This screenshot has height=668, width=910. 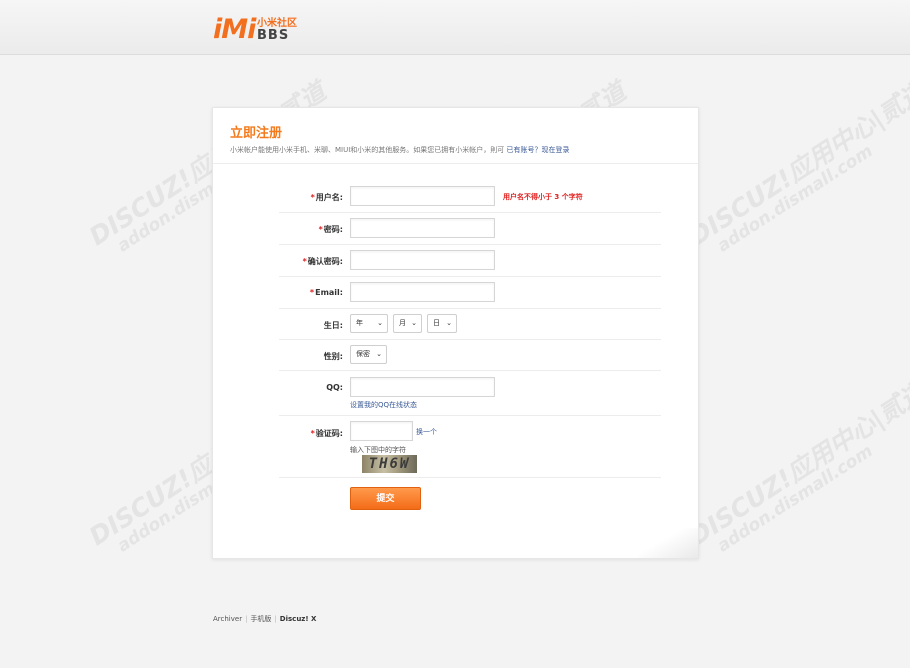 What do you see at coordinates (402, 323) in the screenshot?
I see `birth-month-value: 月` at bounding box center [402, 323].